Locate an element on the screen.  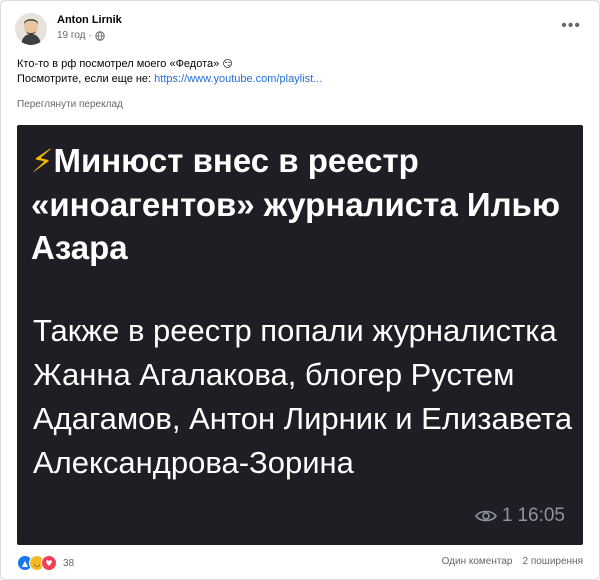
post-time: 19 год is located at coordinates (71, 35).